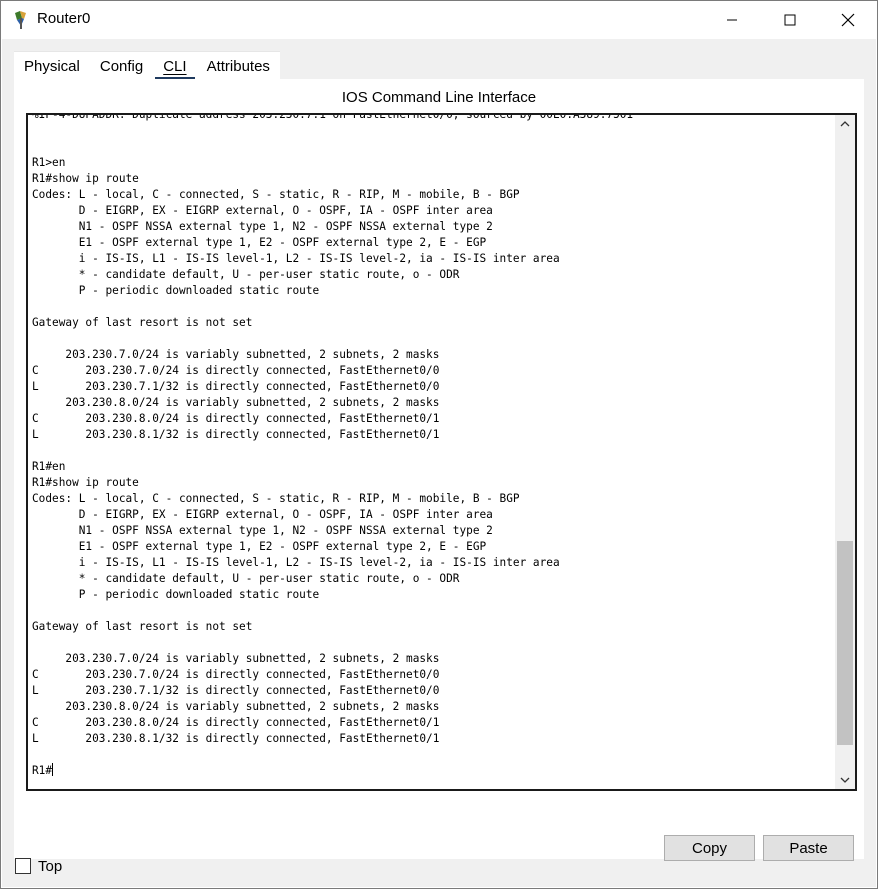  I want to click on tab-cli: CLI, so click(174, 66).